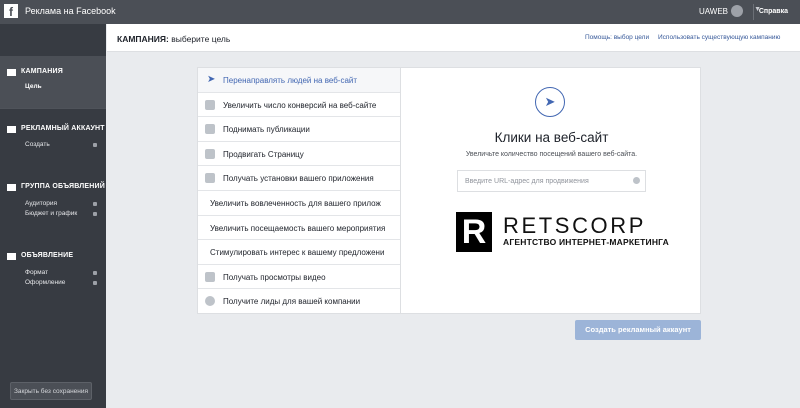 This screenshot has height=408, width=800. I want to click on objective-promote-page: Продвигать Страницу, so click(299, 154).